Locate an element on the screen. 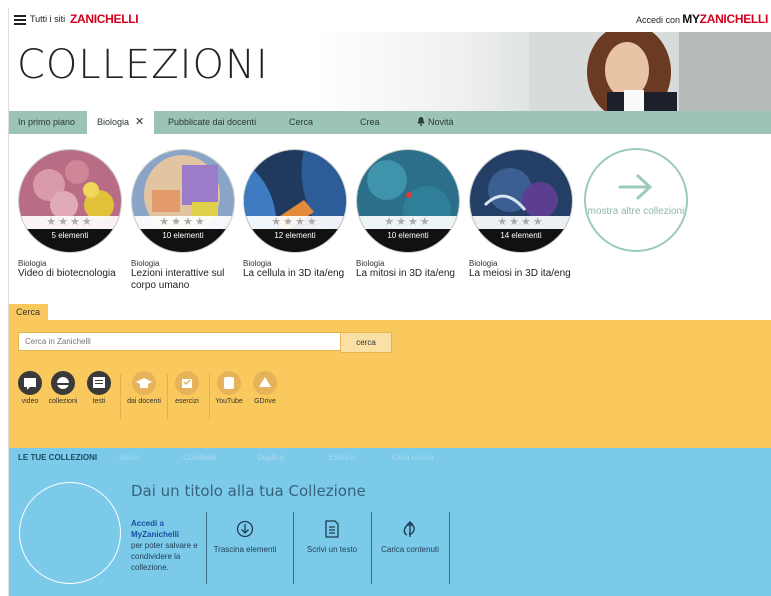 The width and height of the screenshot is (771, 596). collection-name: Video di biotecnologia is located at coordinates (70, 274).